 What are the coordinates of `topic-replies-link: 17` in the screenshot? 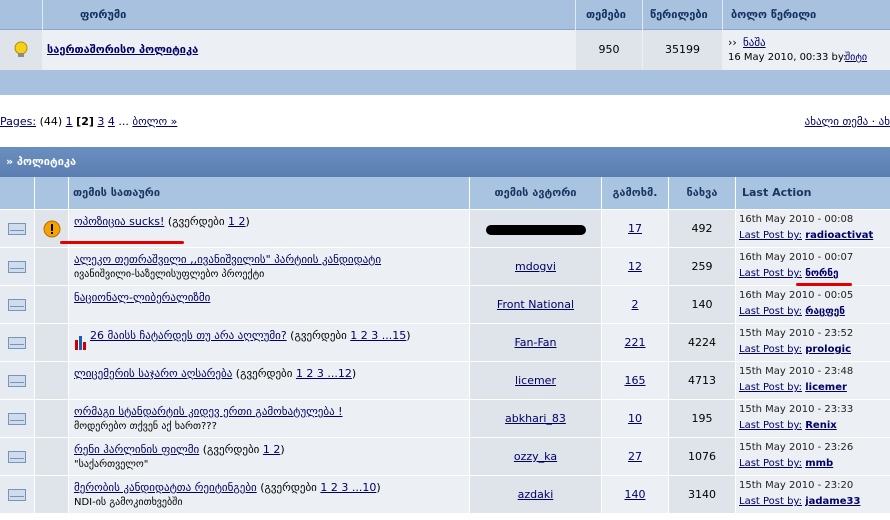 It's located at (635, 228).